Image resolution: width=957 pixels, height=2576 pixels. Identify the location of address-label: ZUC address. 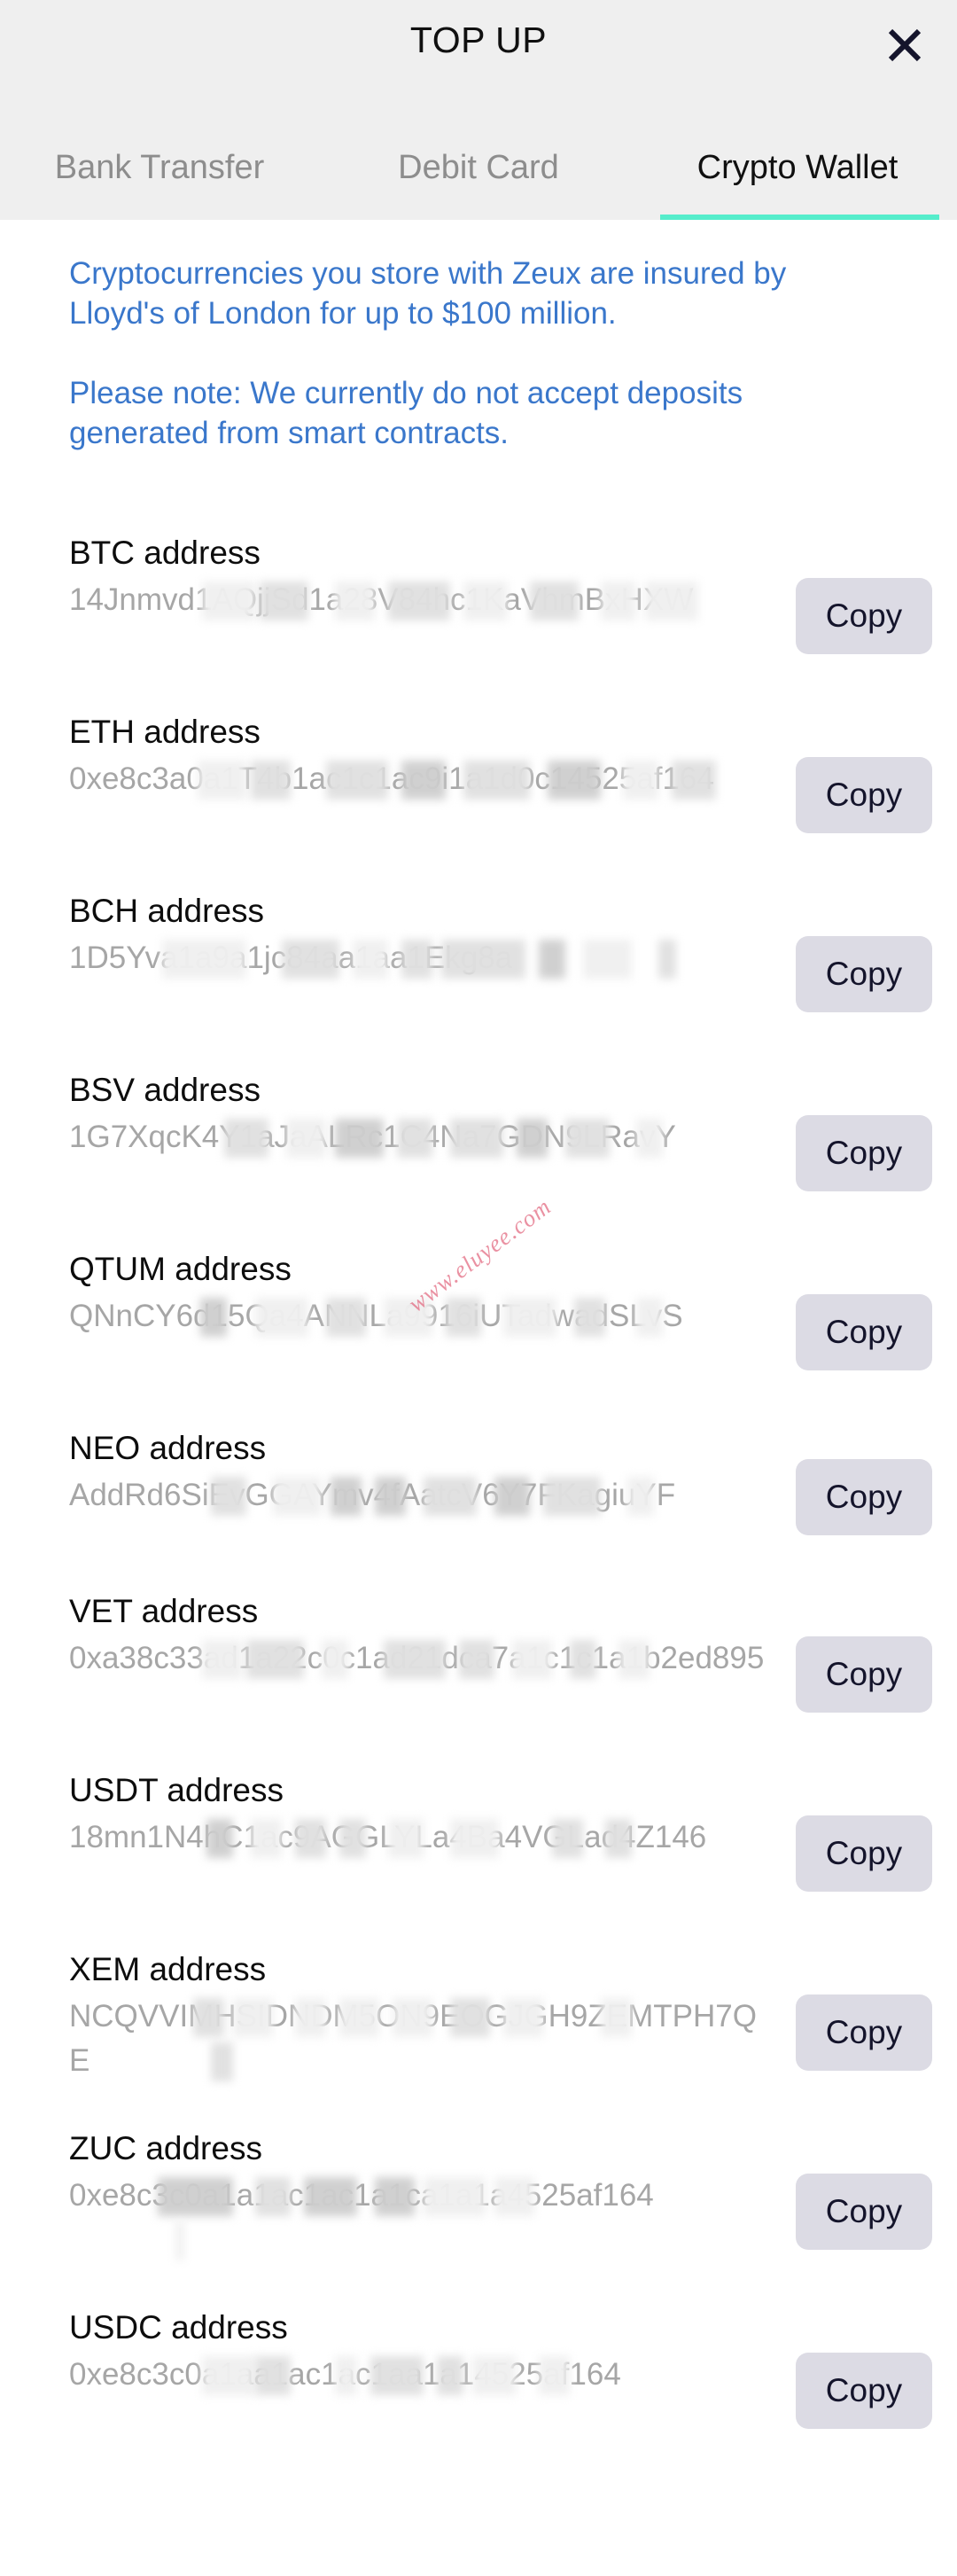
(165, 2148).